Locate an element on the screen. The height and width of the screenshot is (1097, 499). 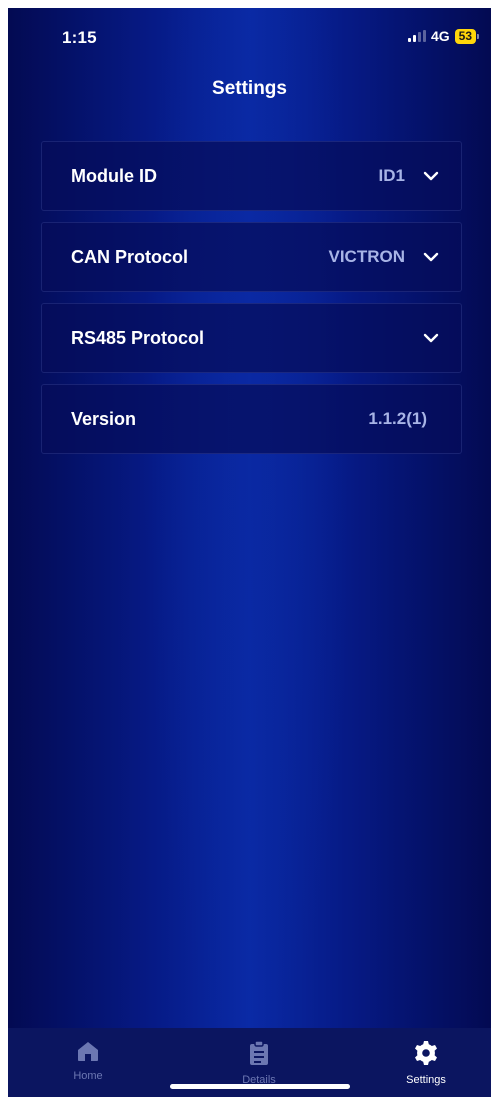
page-title: Settings is located at coordinates (249, 88).